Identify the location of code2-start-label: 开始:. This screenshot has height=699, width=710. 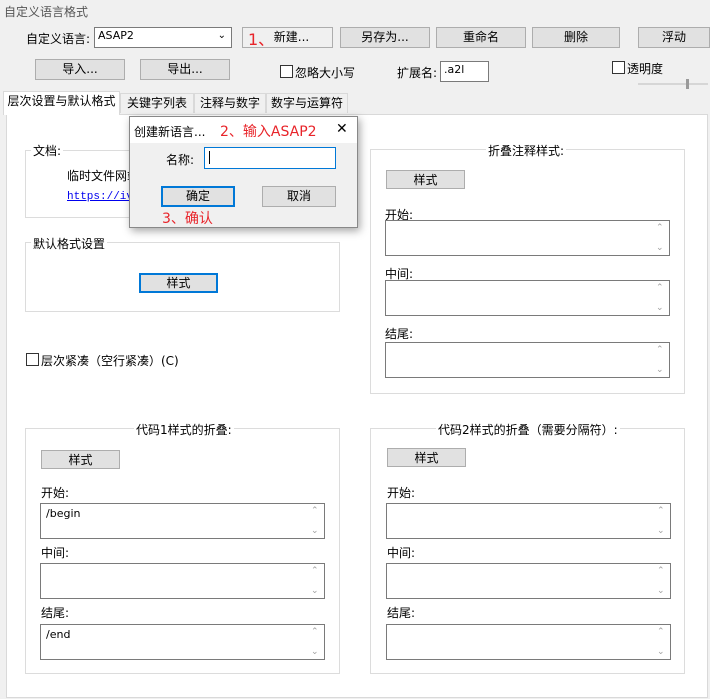
(401, 493).